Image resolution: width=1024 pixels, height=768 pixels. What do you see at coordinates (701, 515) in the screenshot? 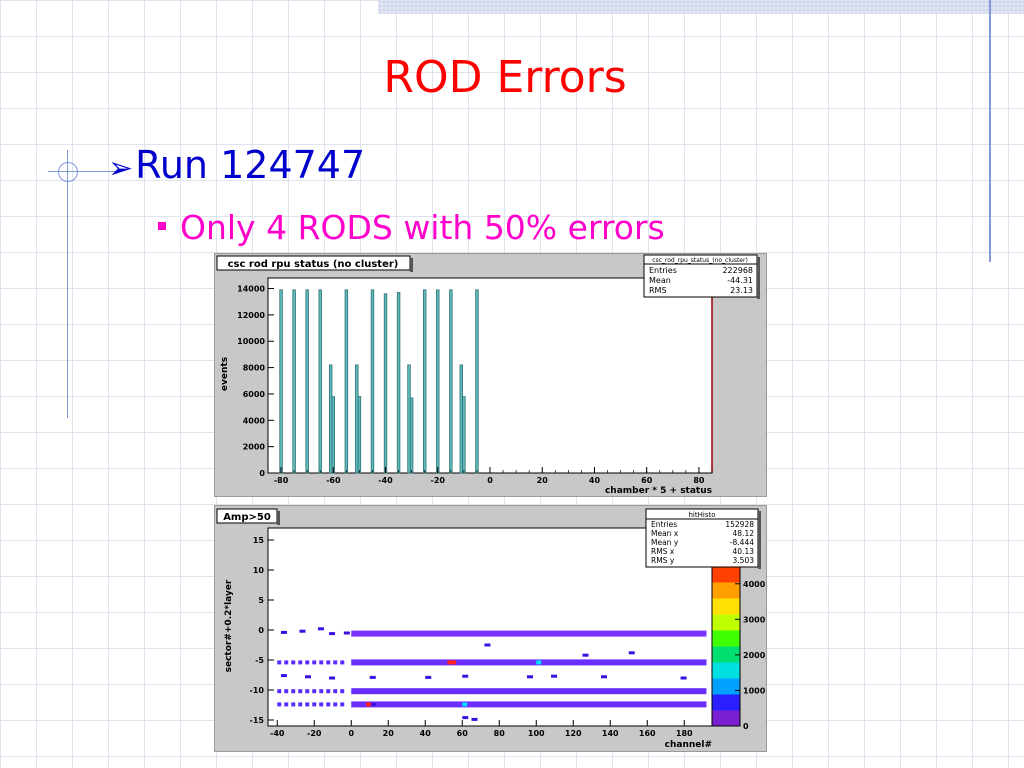
I see `heatmap-stats-title: hitHisto` at bounding box center [701, 515].